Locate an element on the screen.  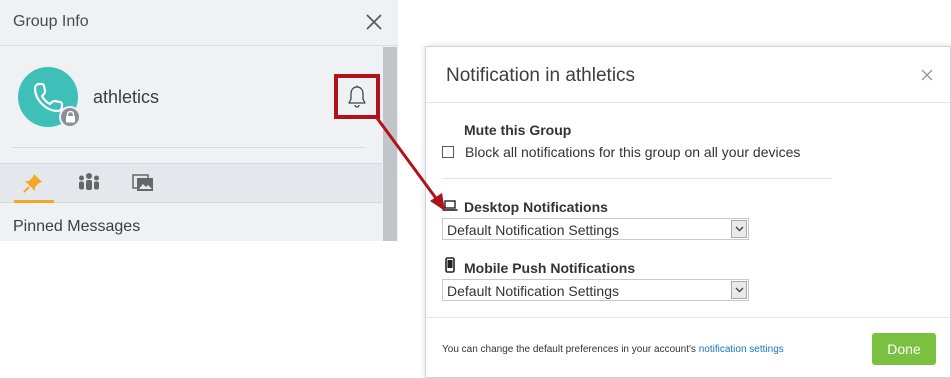
people-icon is located at coordinates (89, 181).